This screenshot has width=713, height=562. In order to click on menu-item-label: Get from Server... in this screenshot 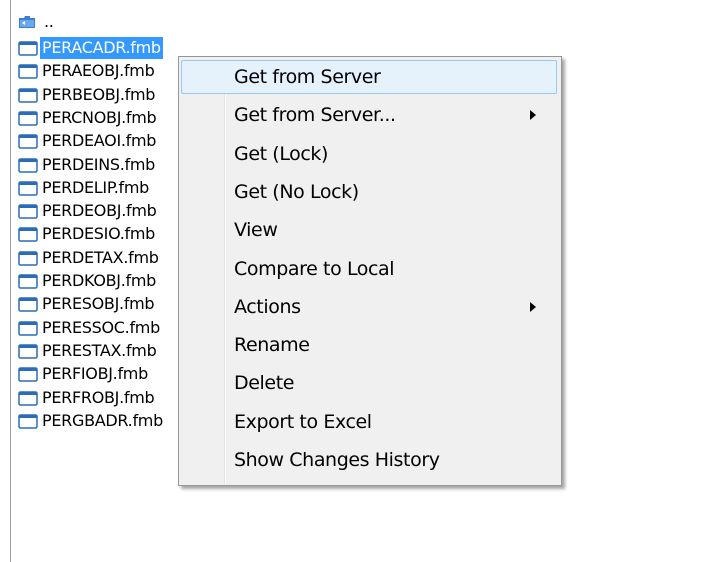, I will do `click(315, 115)`.